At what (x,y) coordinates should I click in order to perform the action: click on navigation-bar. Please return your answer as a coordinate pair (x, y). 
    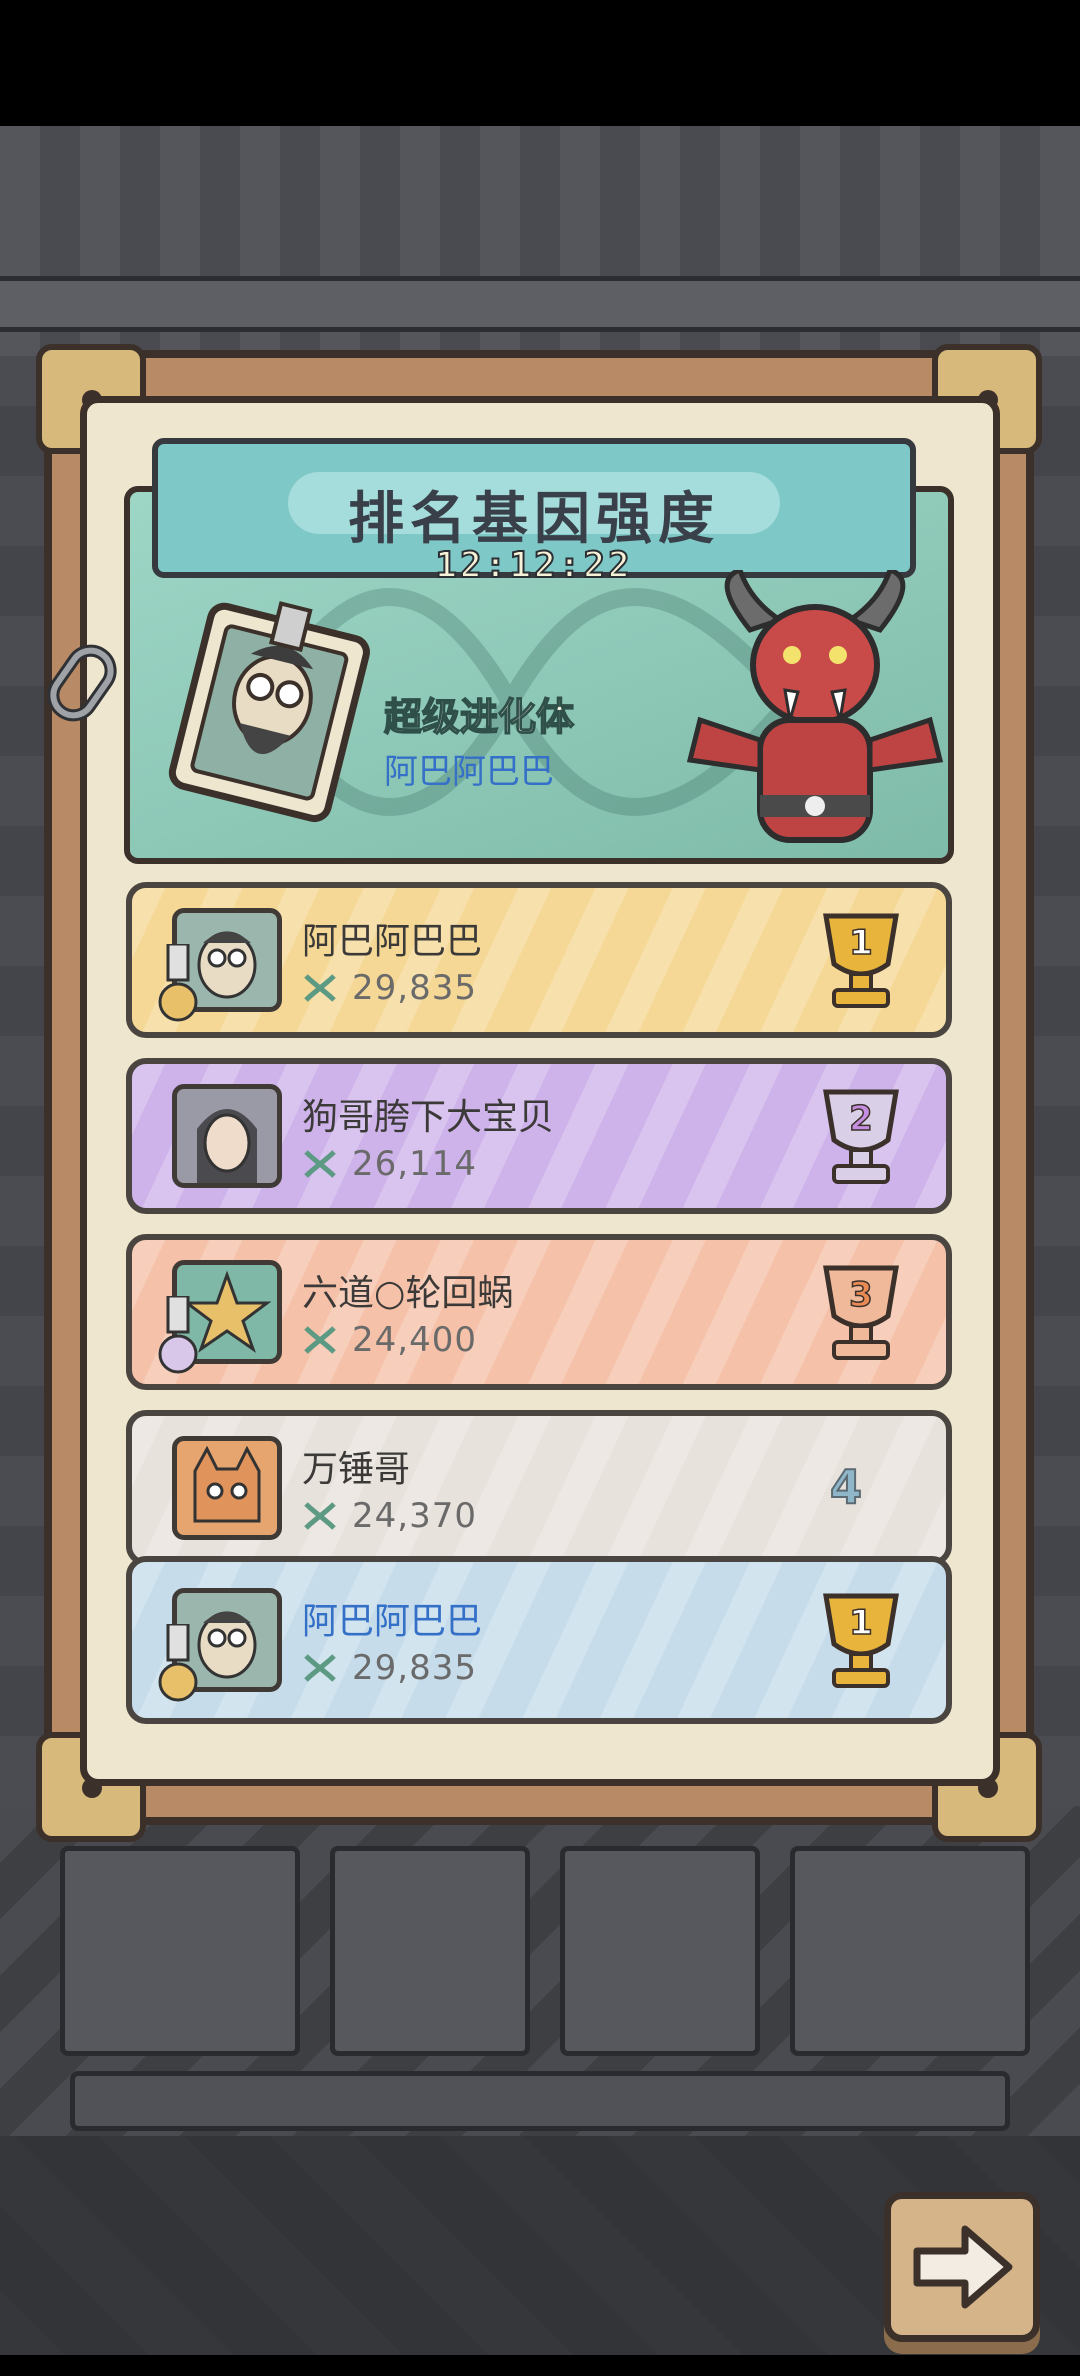
    Looking at the image, I should click on (540, 2365).